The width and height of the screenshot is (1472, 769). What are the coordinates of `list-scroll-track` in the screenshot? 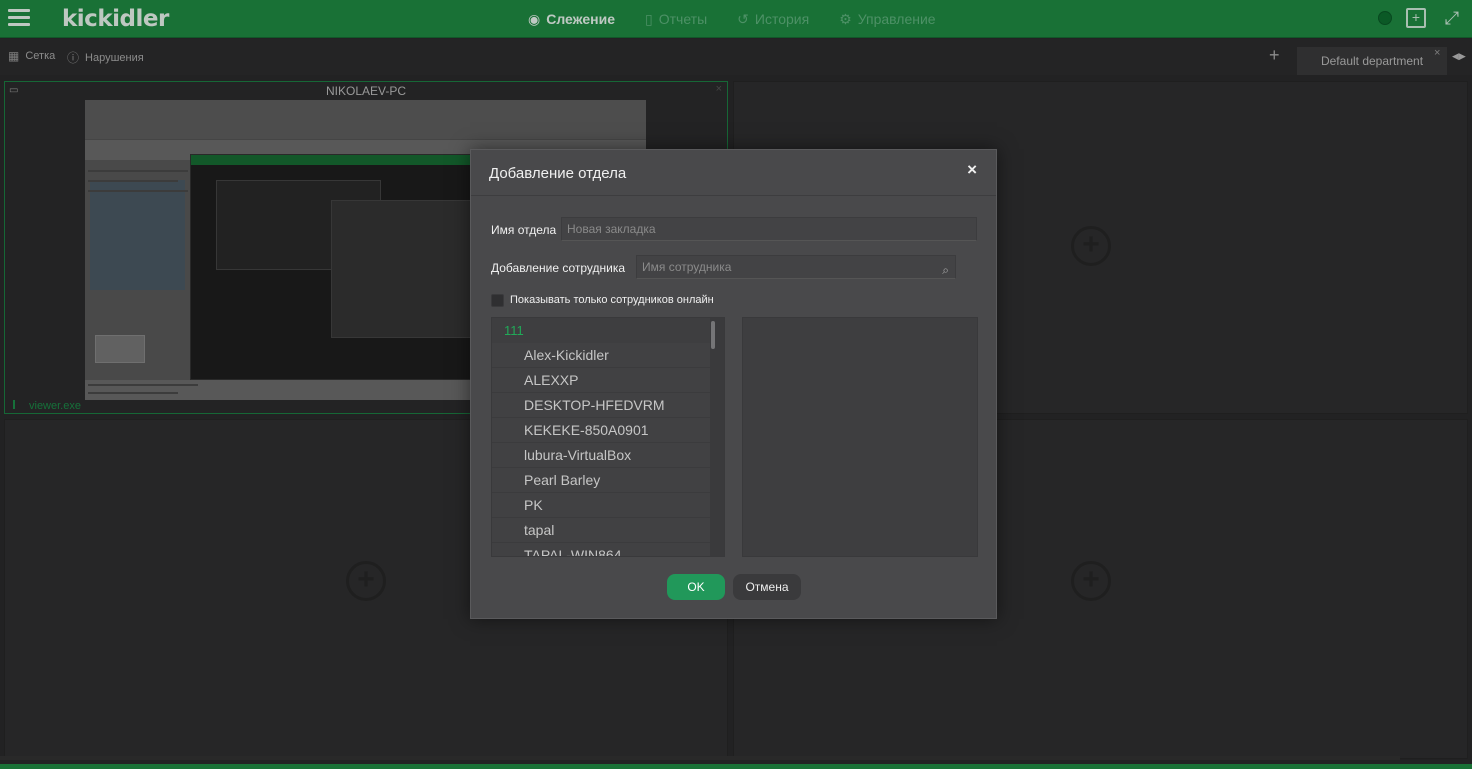 It's located at (717, 437).